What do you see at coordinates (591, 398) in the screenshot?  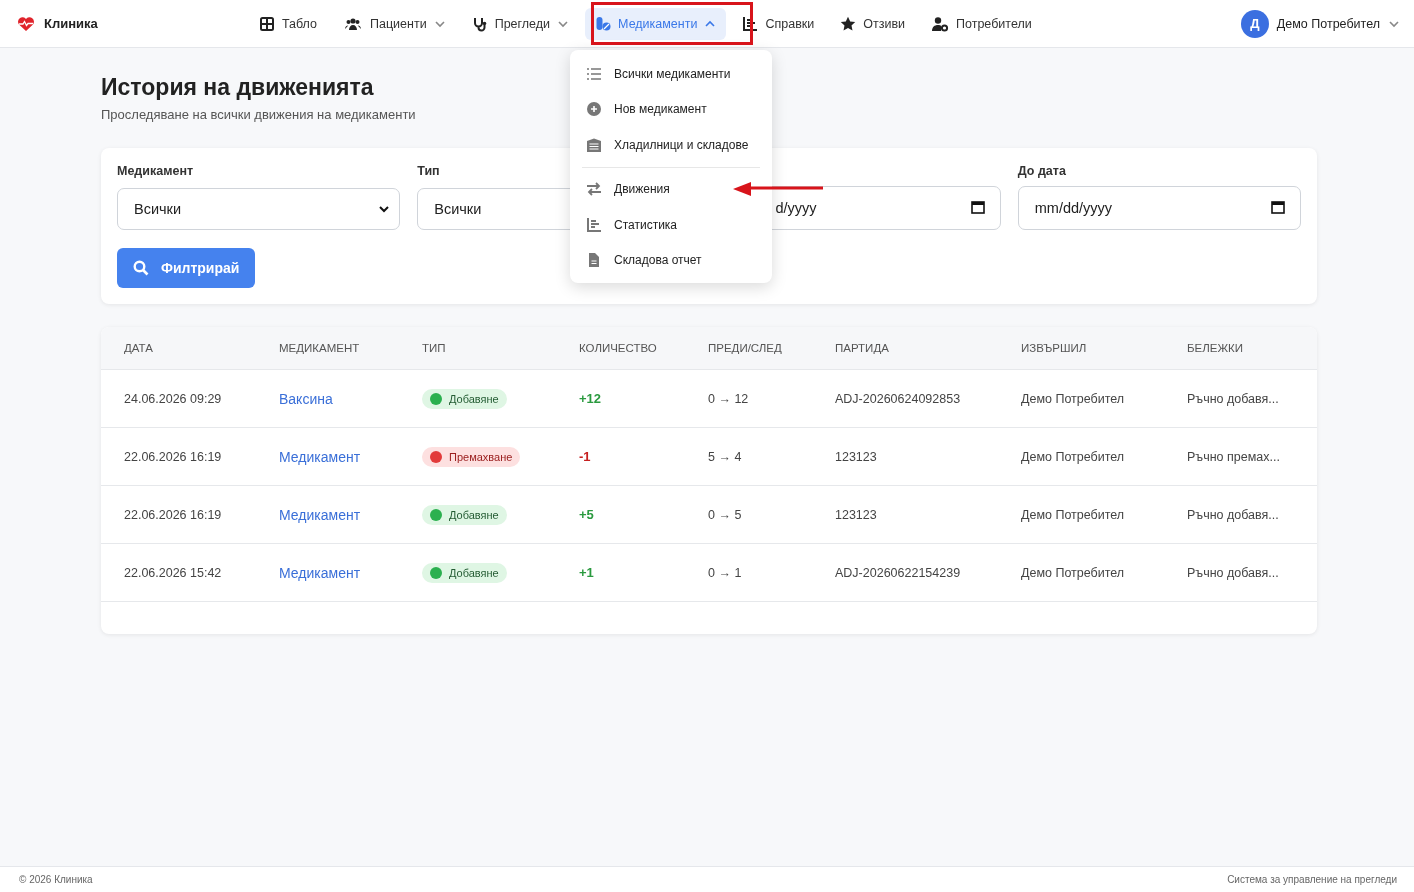 I see `quantity-cell-text: +12` at bounding box center [591, 398].